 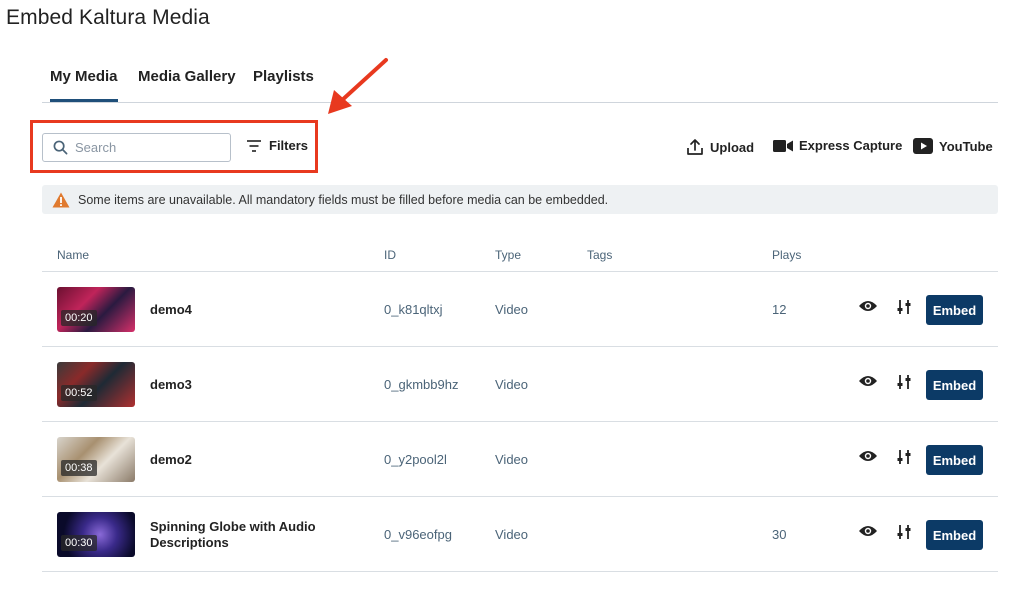 I want to click on media-name: Spinning Globe with Audio Descriptions, so click(x=250, y=535).